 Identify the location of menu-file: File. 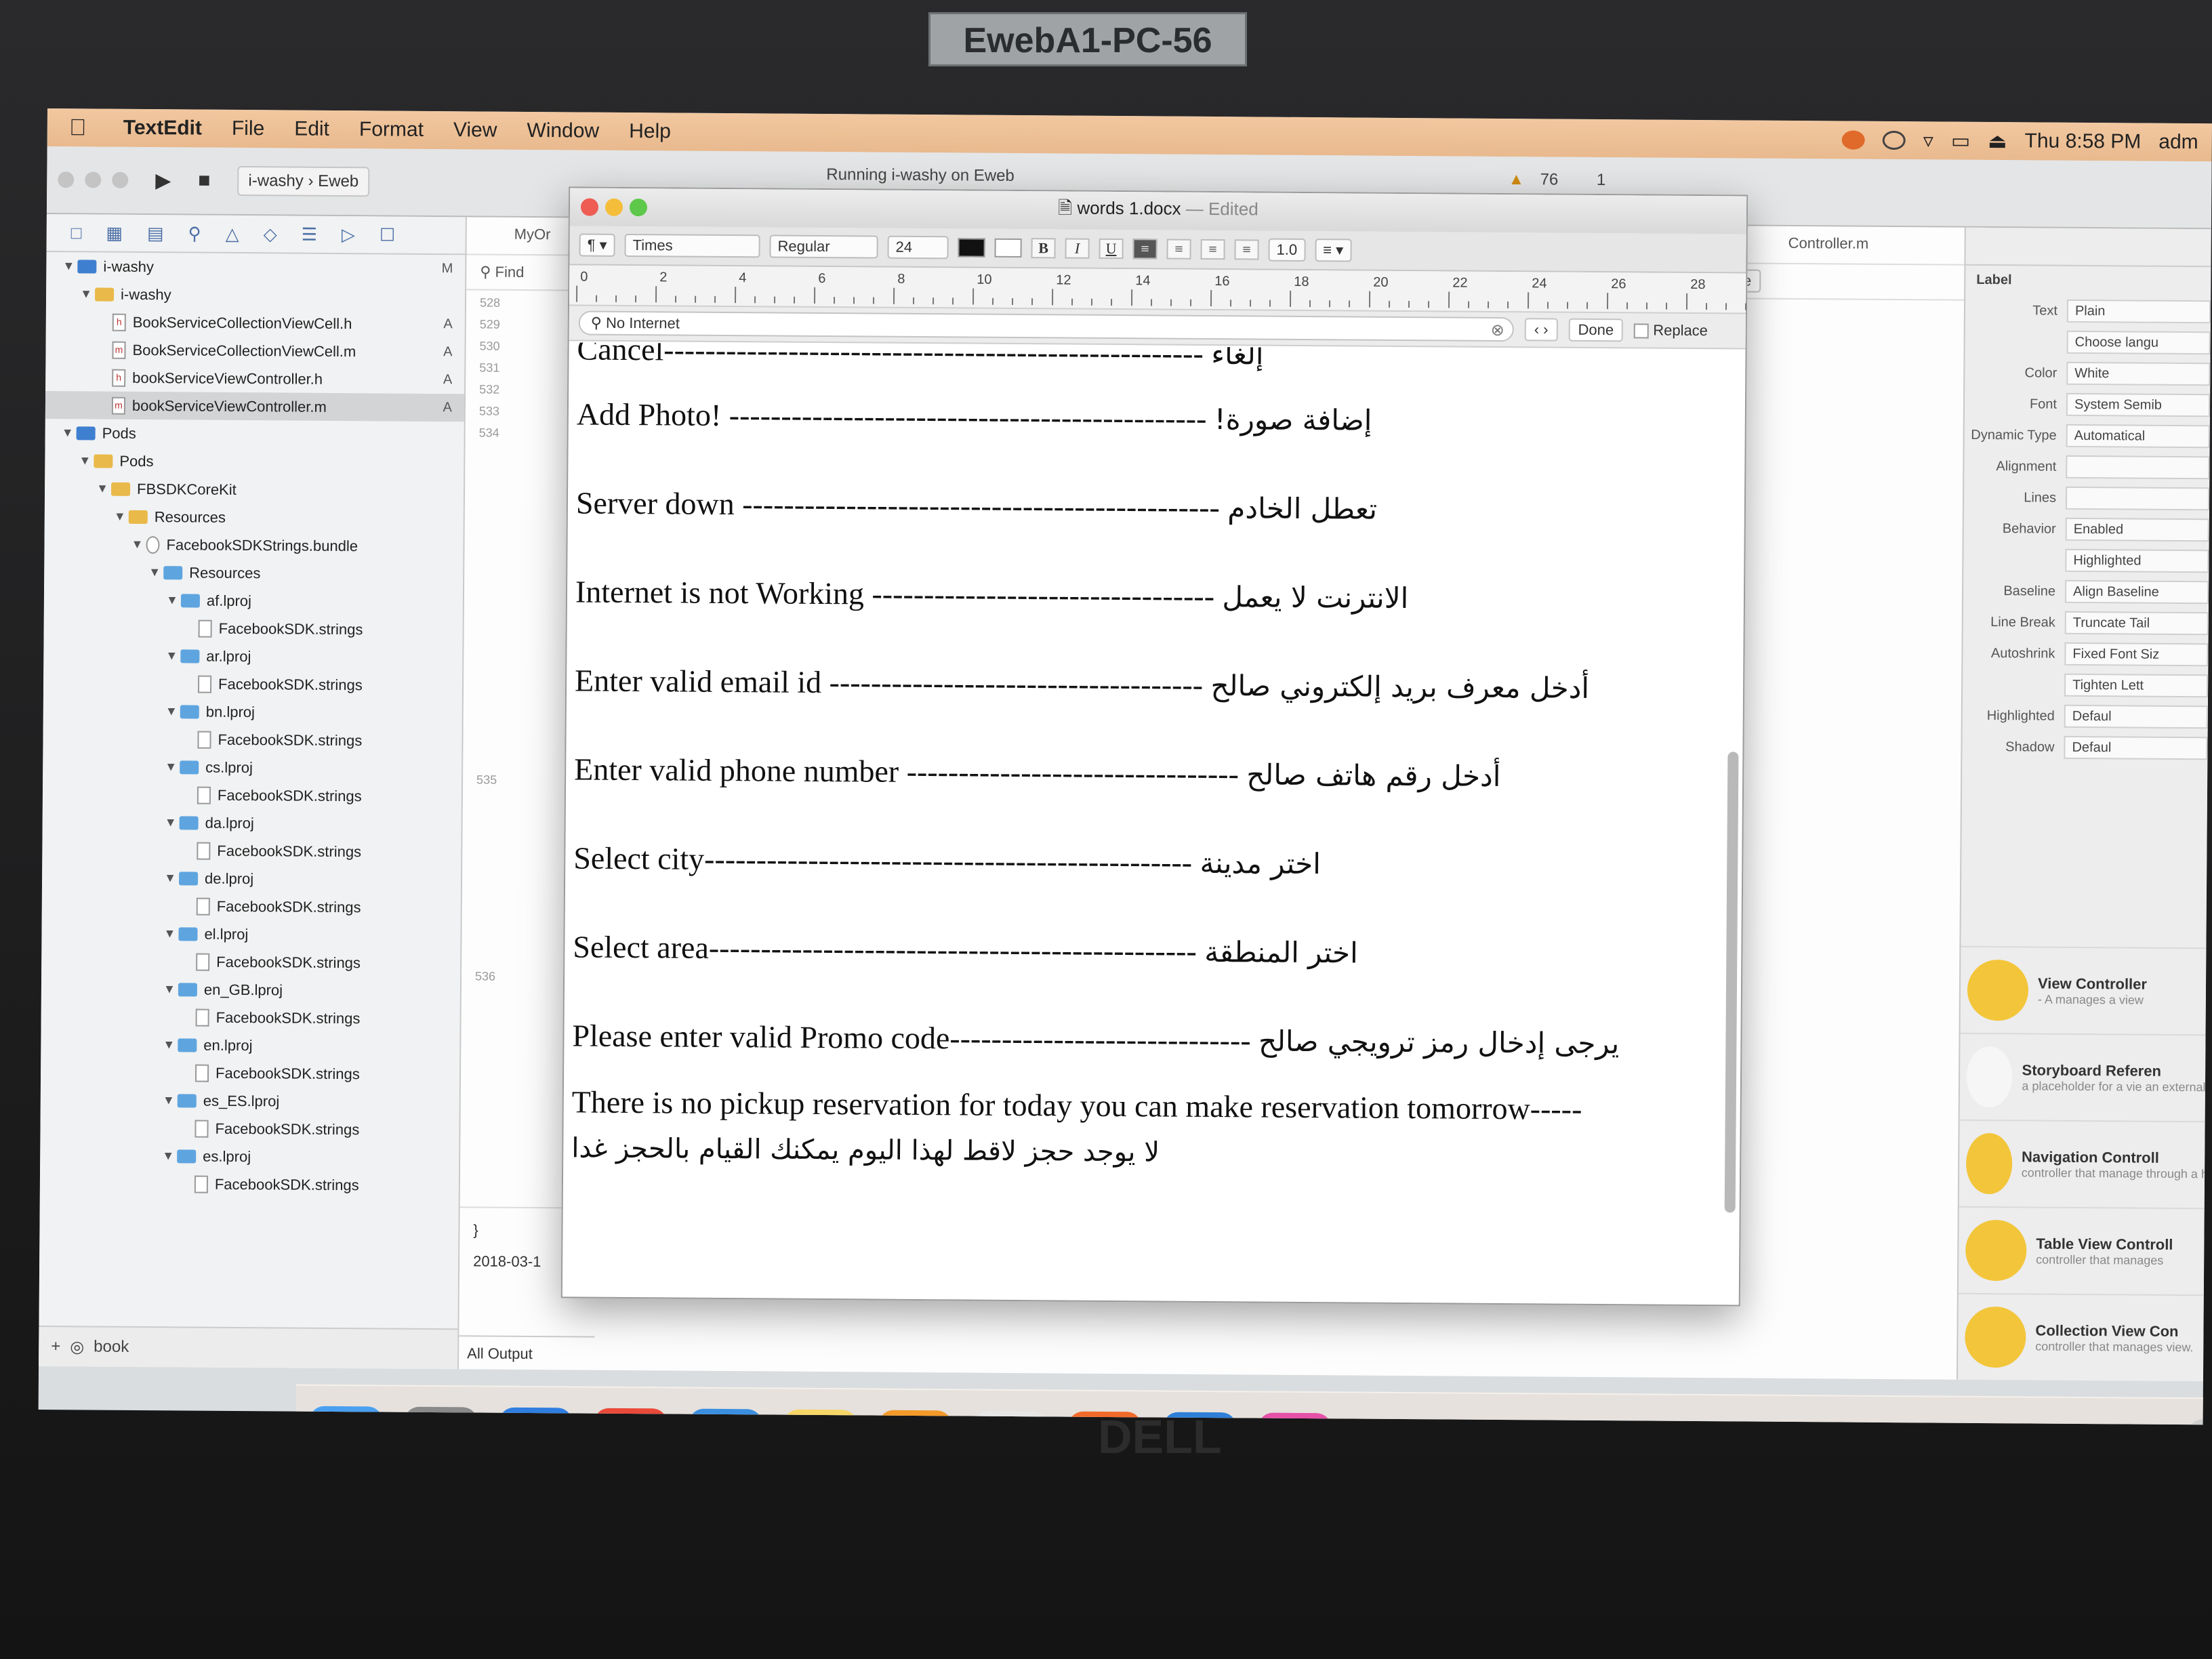
(249, 129).